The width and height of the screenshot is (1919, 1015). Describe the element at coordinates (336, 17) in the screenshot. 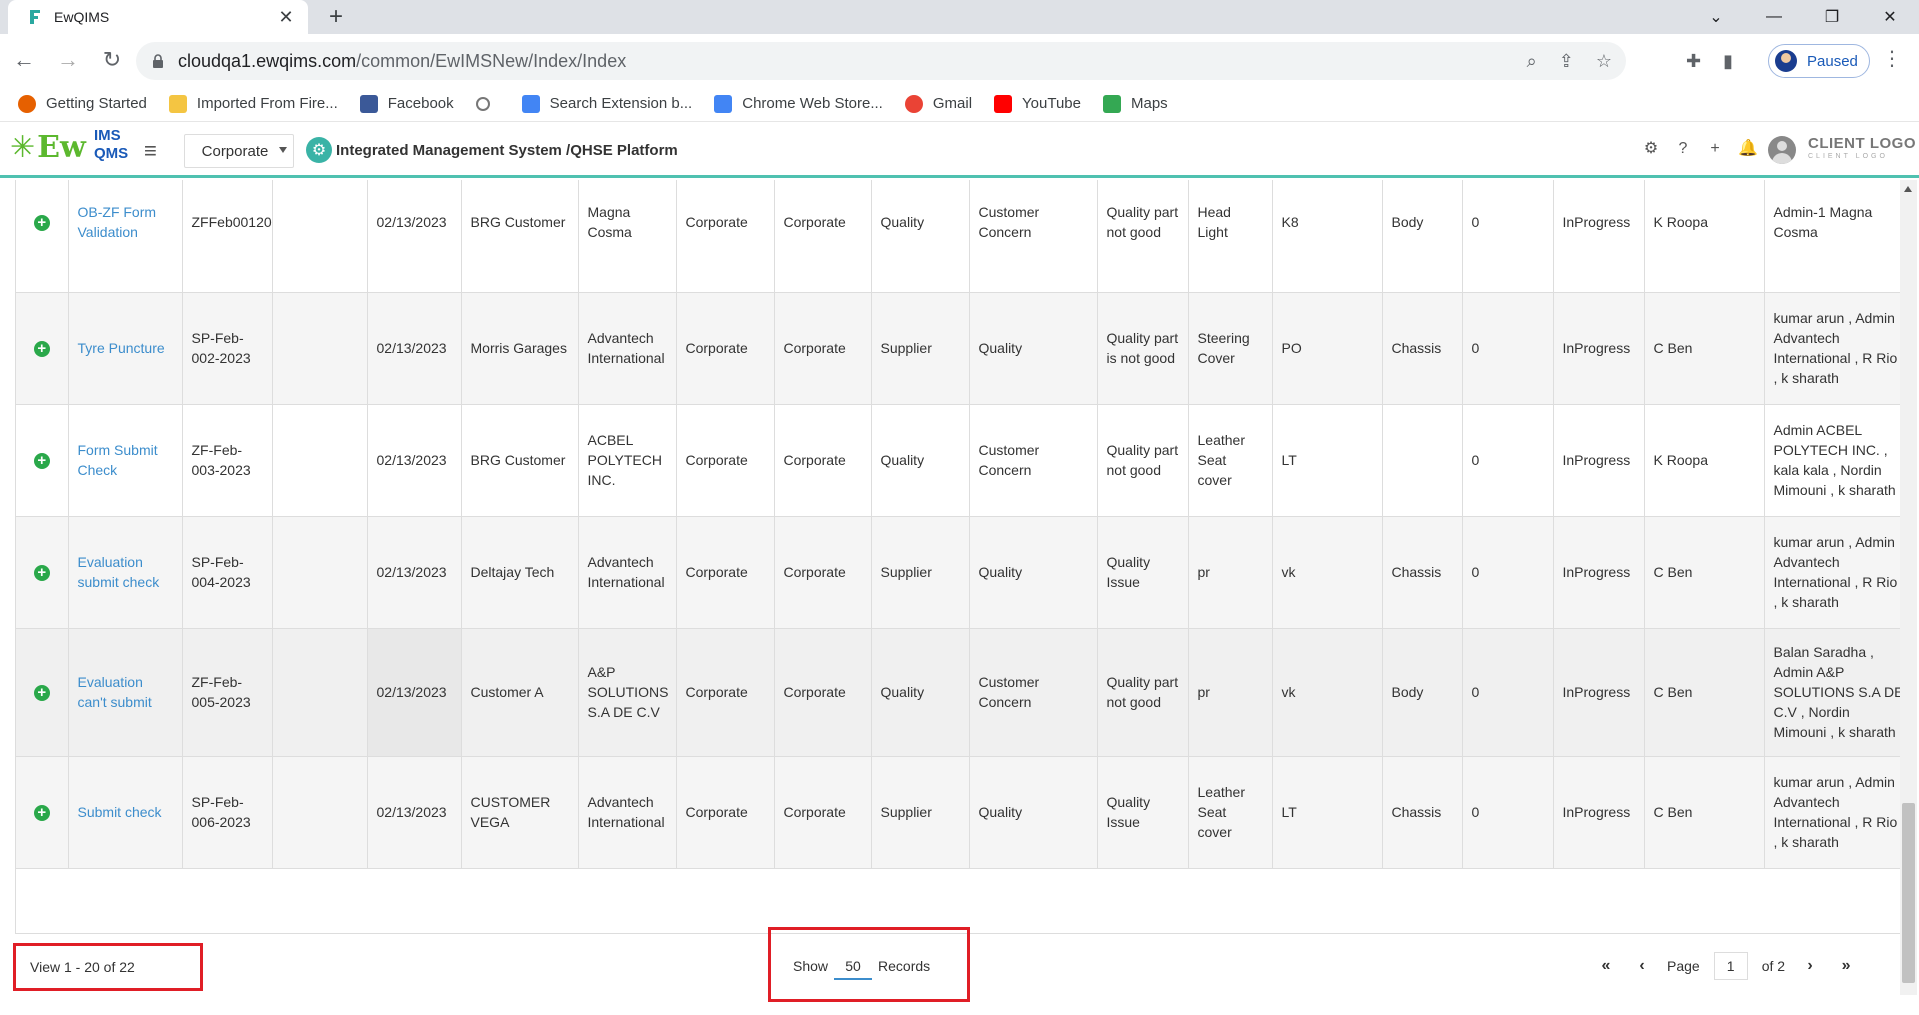

I see `new-tab-button: +` at that location.